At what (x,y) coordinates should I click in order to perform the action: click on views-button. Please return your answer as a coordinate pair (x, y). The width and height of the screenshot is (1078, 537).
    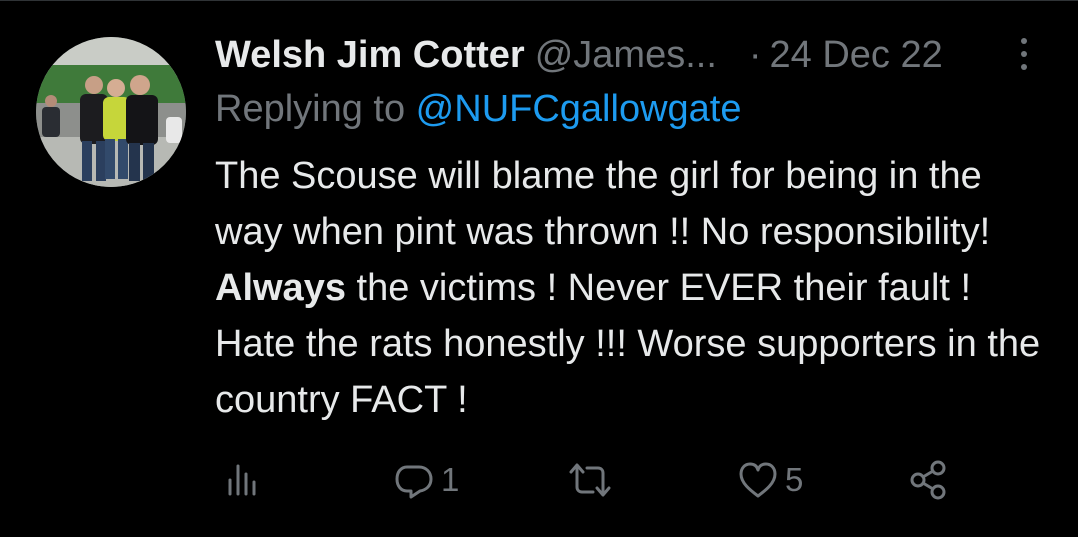
    Looking at the image, I should click on (241, 480).